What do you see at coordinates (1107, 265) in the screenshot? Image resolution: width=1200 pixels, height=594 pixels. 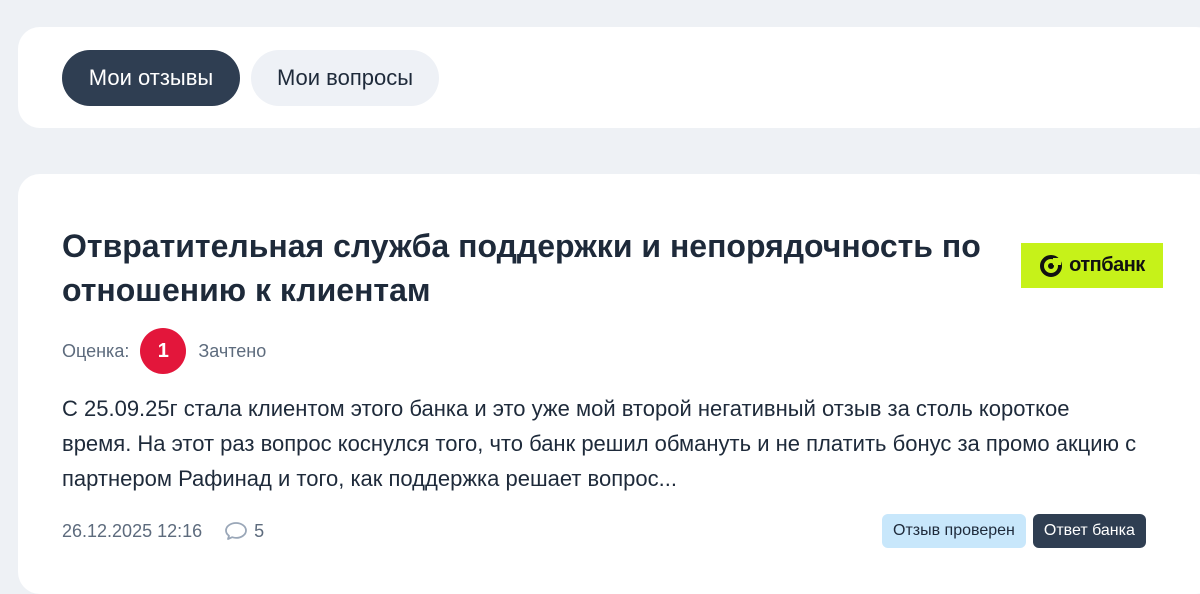 I see `bank-logo-text: отпбанк` at bounding box center [1107, 265].